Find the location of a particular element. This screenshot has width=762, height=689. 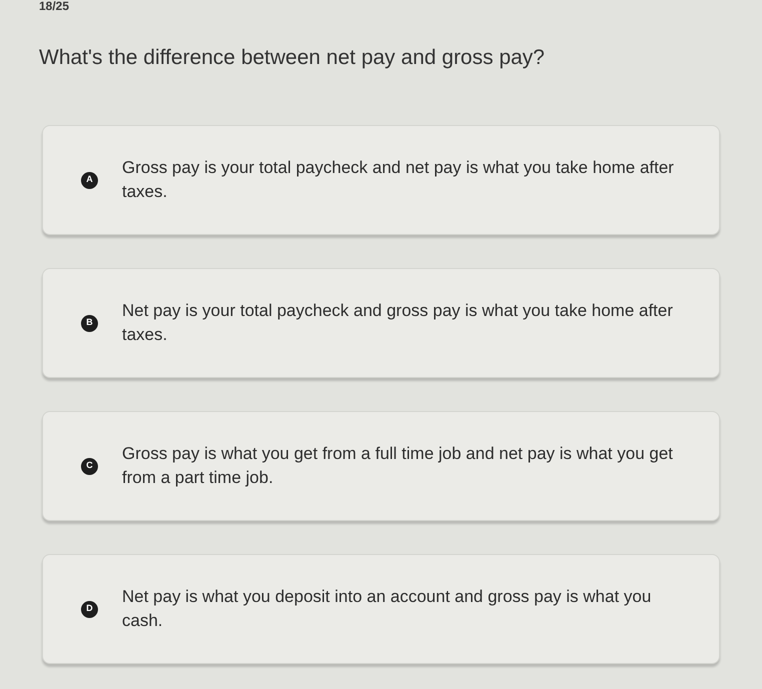

option-text: Net pay is what you deposit into an account and gross pay is what you cash. is located at coordinates (387, 609).